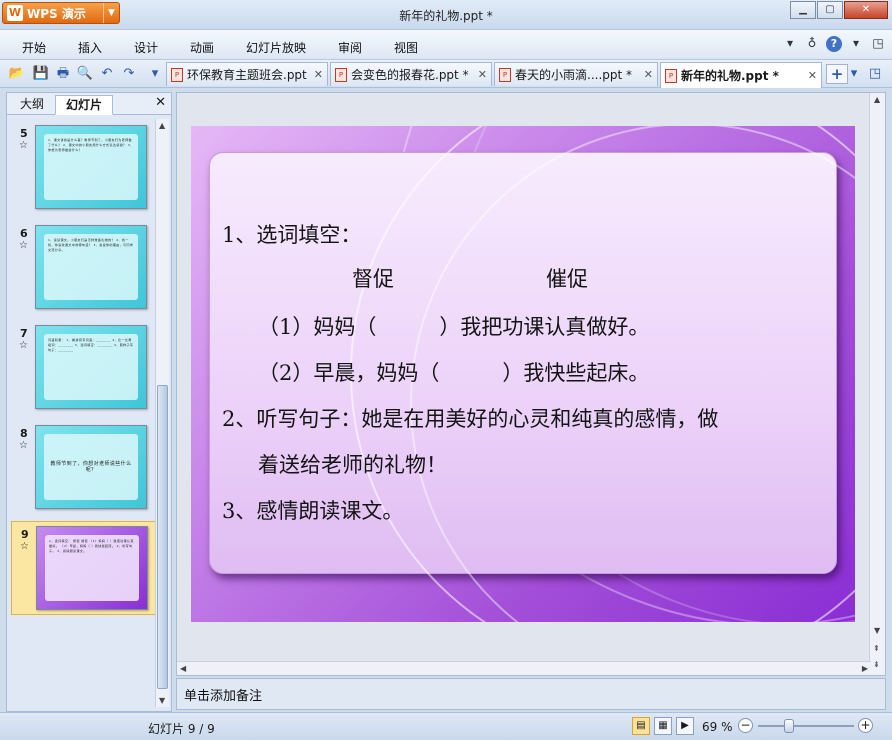 The width and height of the screenshot is (892, 740). Describe the element at coordinates (181, 729) in the screenshot. I see `slide-counter: 幻灯片 9 / 9` at that location.